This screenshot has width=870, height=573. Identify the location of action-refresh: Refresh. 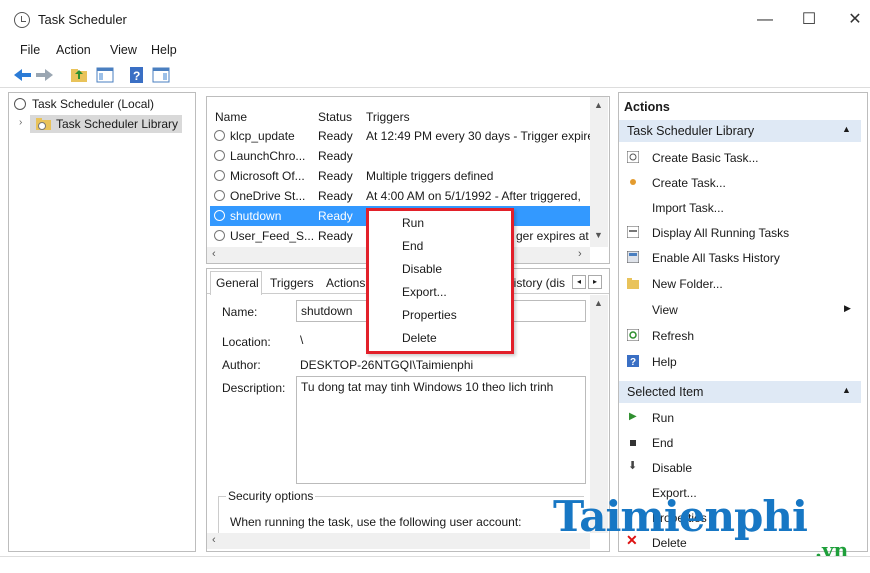
(673, 336).